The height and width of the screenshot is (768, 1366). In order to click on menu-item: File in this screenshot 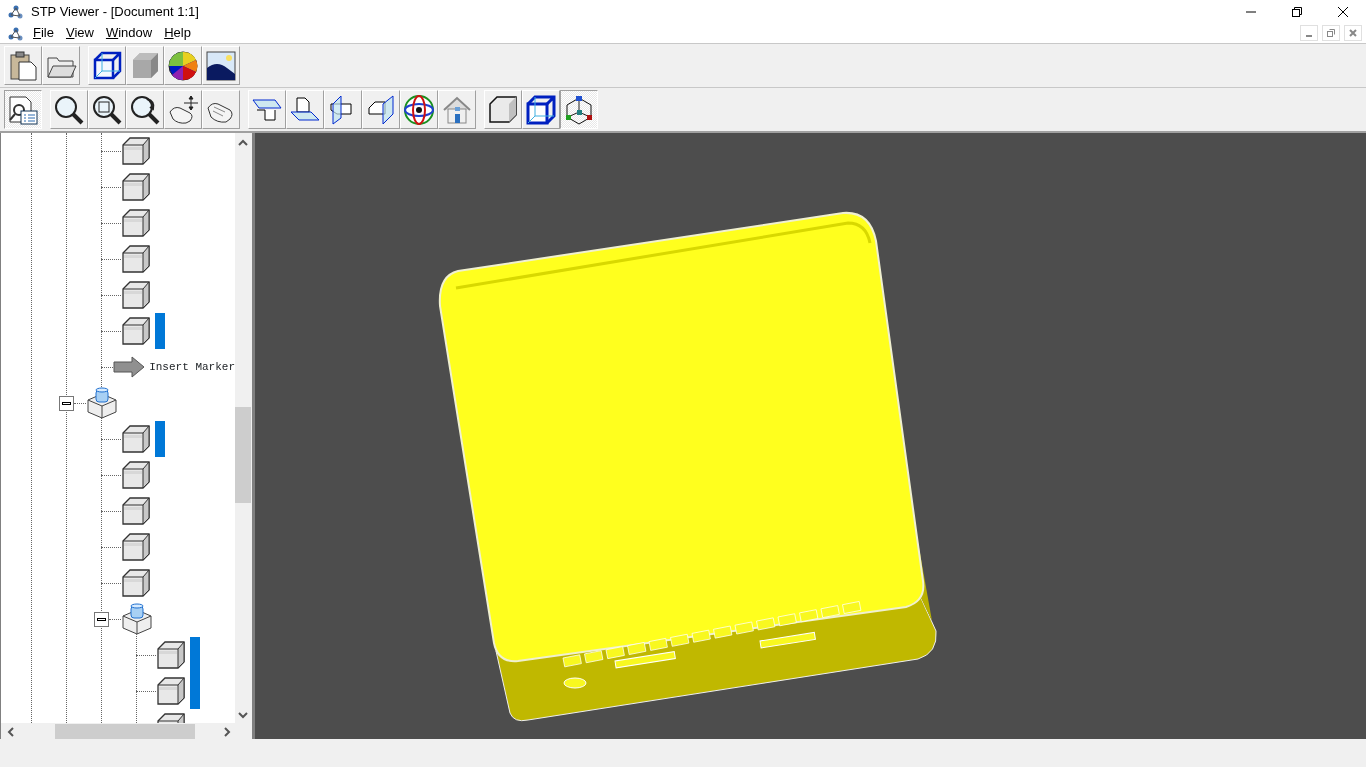, I will do `click(43, 33)`.